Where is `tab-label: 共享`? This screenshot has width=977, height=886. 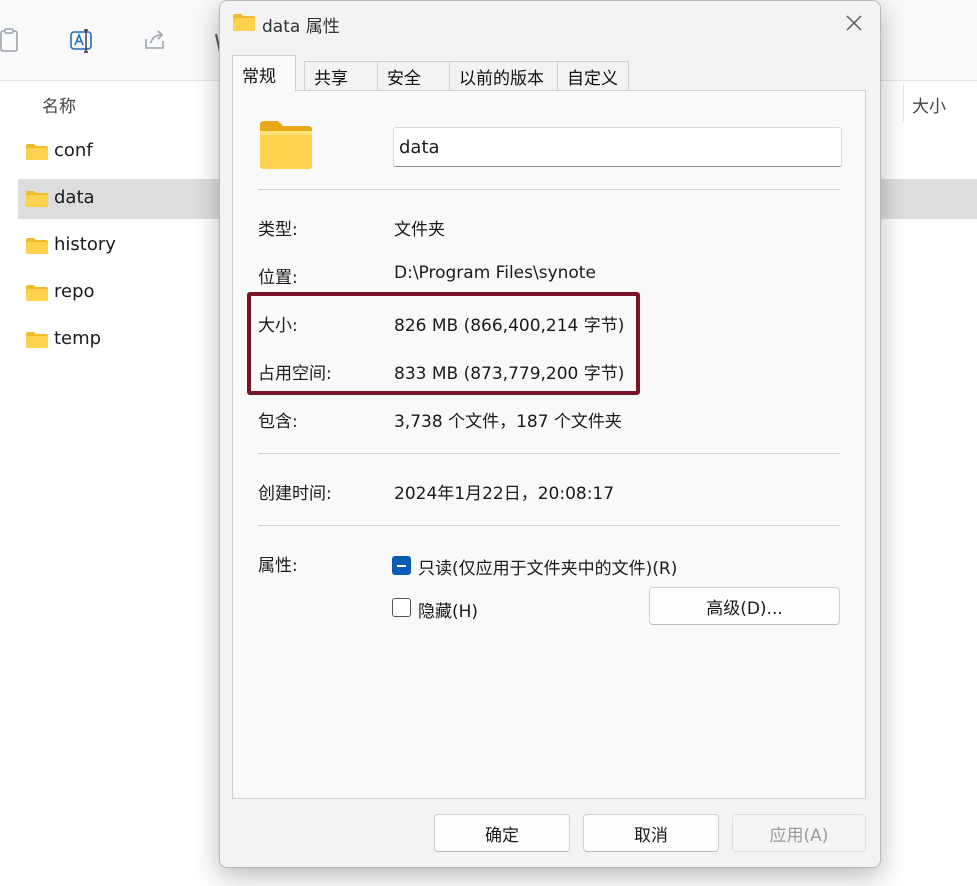 tab-label: 共享 is located at coordinates (331, 79).